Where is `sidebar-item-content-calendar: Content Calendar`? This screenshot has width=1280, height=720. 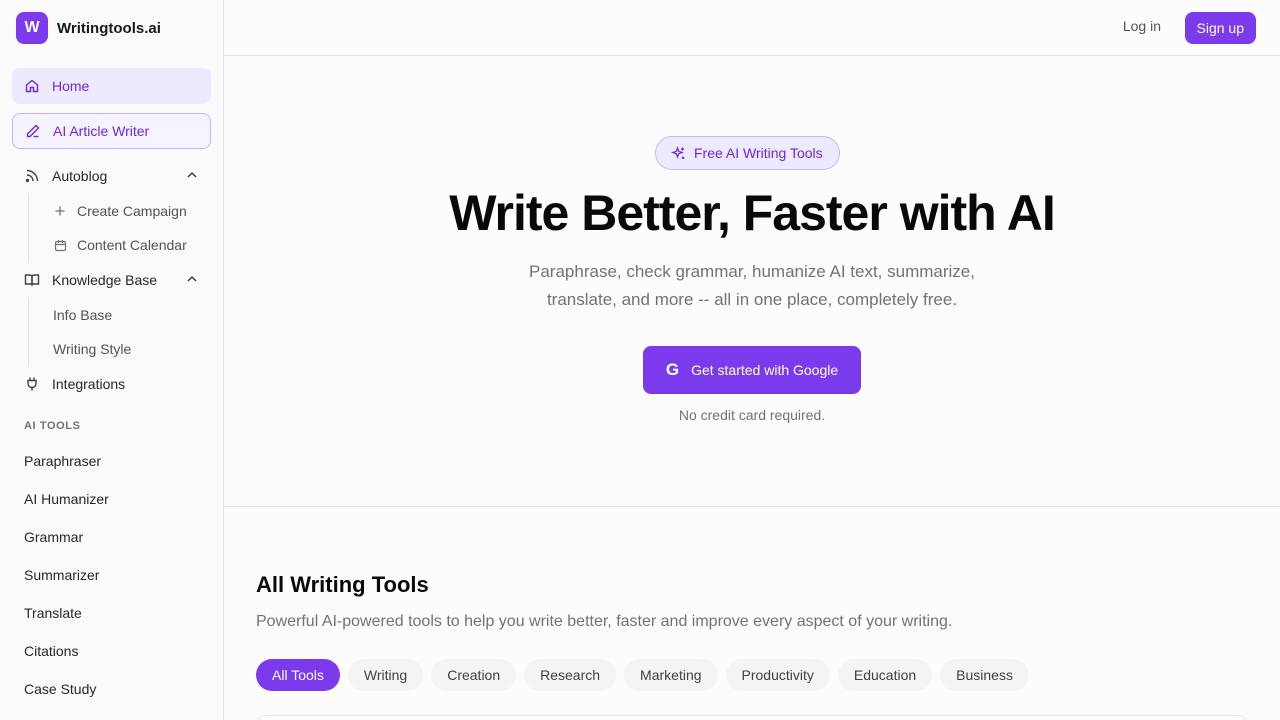
sidebar-item-content-calendar: Content Calendar is located at coordinates (120, 245).